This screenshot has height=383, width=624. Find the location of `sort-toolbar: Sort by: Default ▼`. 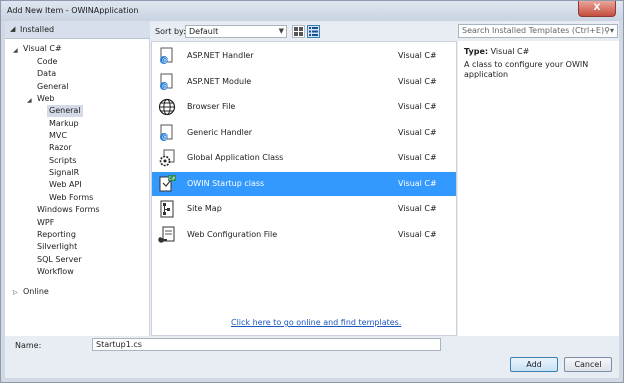

sort-toolbar: Sort by: Default ▼ is located at coordinates (304, 31).